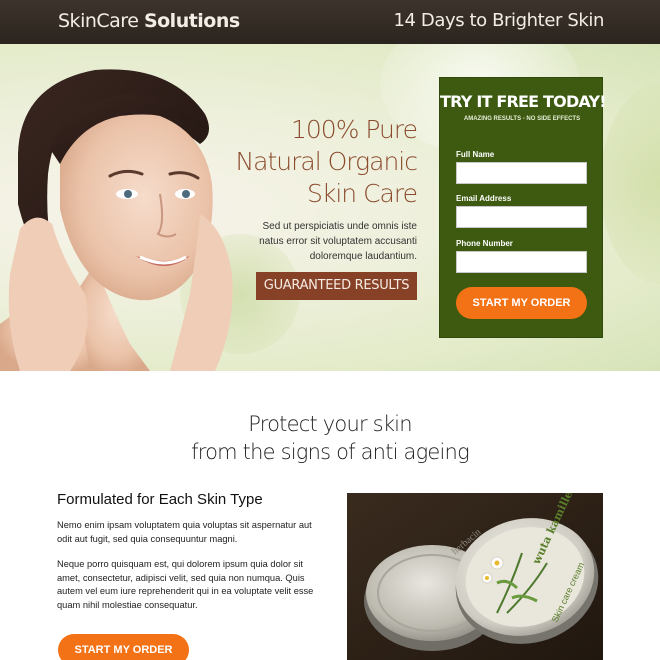 This screenshot has width=660, height=660. I want to click on full-name-field, so click(521, 173).